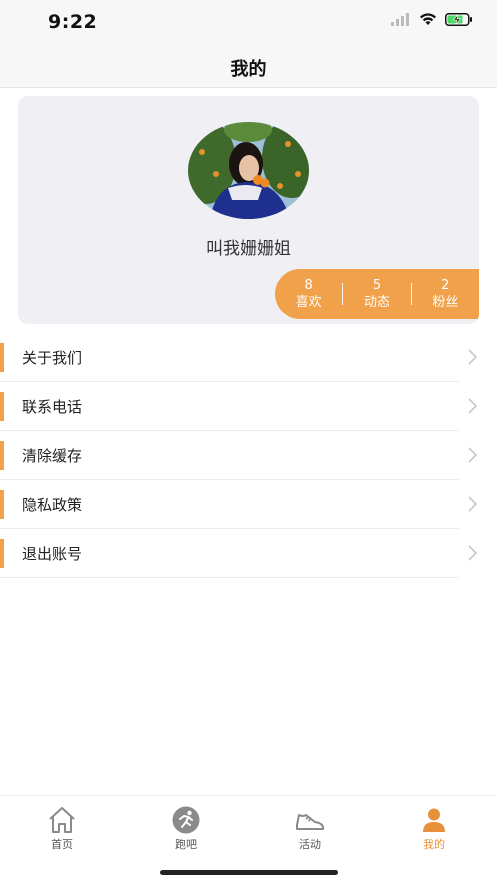 Image resolution: width=497 pixels, height=883 pixels. I want to click on stat-fans: 2 粉丝, so click(445, 294).